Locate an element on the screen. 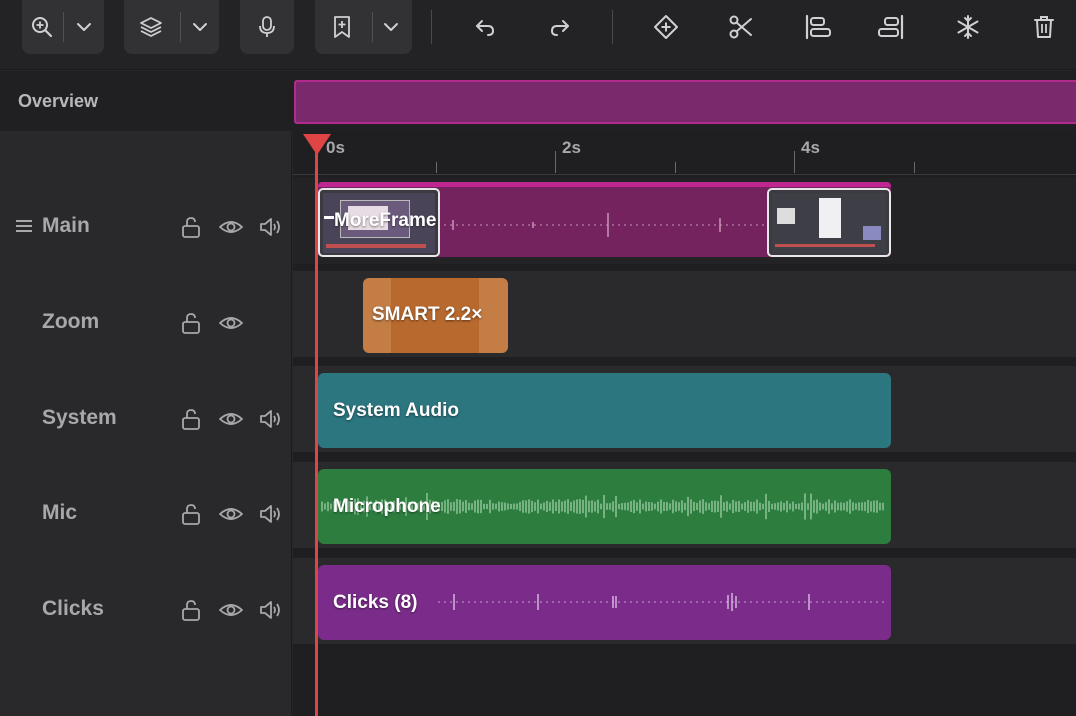  clicks-clip-label: Clicks (8) is located at coordinates (375, 602).